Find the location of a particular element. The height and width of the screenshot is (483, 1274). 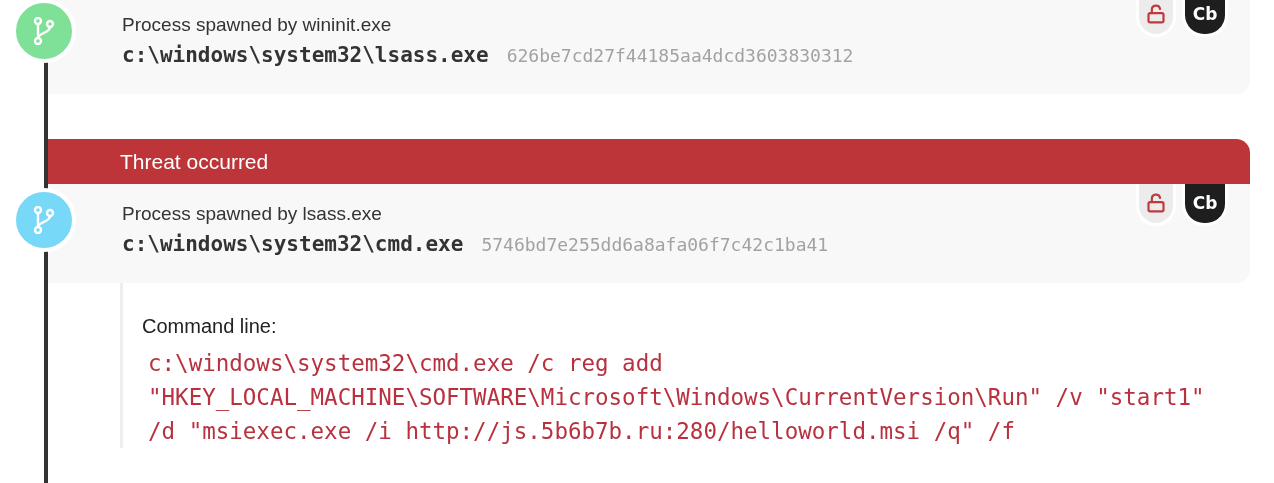

command-line-label: Command line: is located at coordinates (210, 326).